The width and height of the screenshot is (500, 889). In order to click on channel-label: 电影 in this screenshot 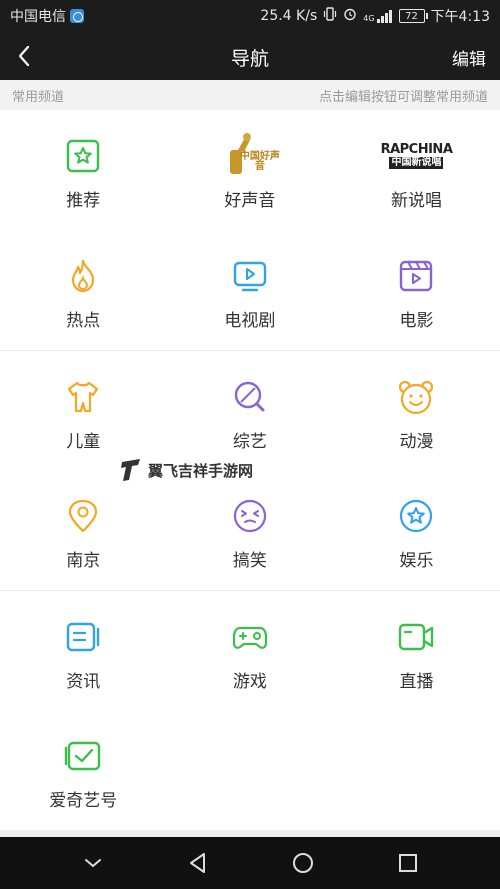, I will do `click(416, 321)`.